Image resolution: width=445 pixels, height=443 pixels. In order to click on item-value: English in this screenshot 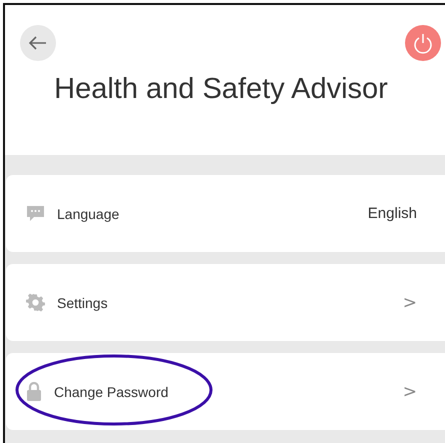, I will do `click(392, 213)`.